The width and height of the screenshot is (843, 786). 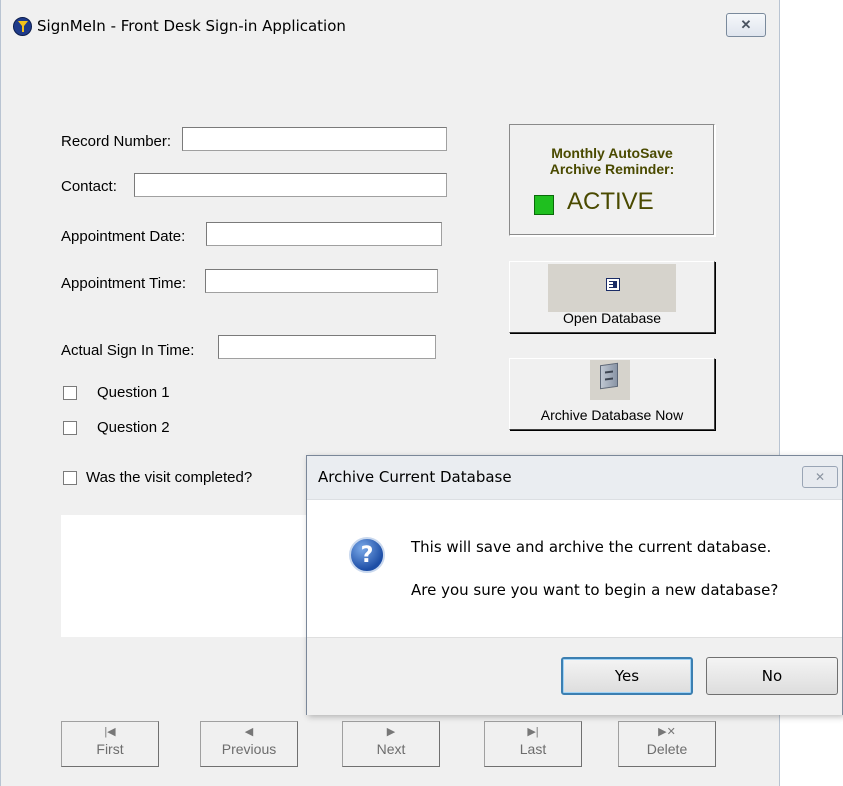 I want to click on nav-delete-label: Delete, so click(x=667, y=749).